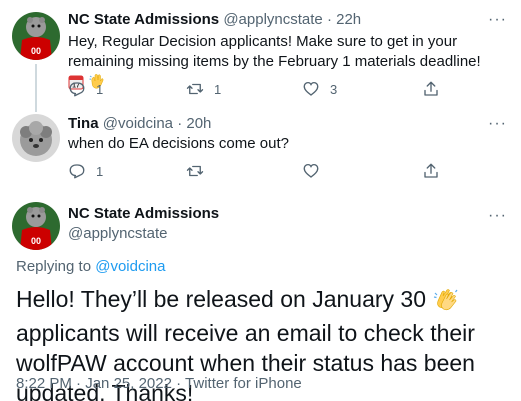 The image size is (521, 401). What do you see at coordinates (348, 19) in the screenshot?
I see `tweet-time: 22h` at bounding box center [348, 19].